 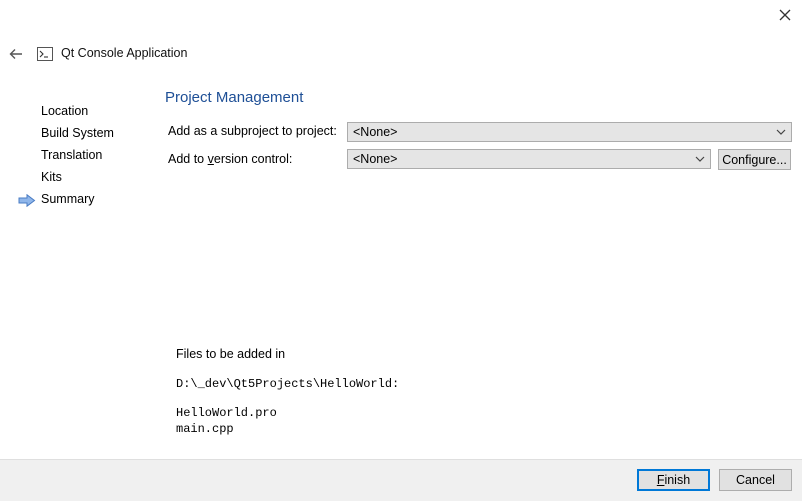 What do you see at coordinates (252, 131) in the screenshot?
I see `subproject-label: Add as a subproject to project:` at bounding box center [252, 131].